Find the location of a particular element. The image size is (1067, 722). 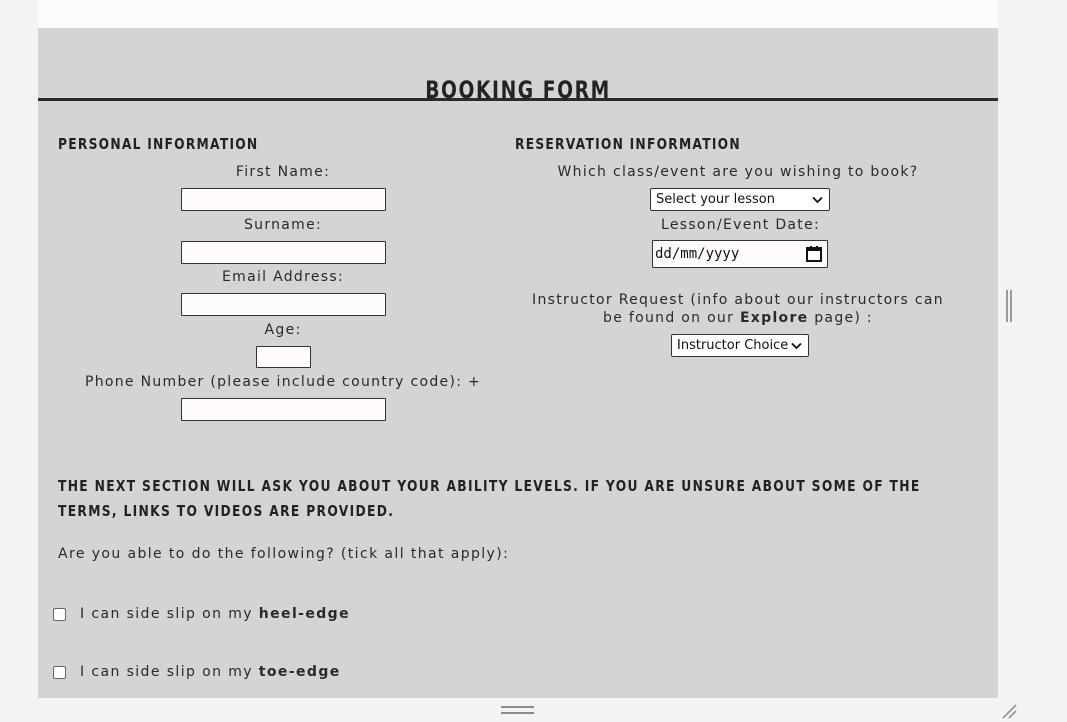

heel-edge-checkbox is located at coordinates (59, 614).